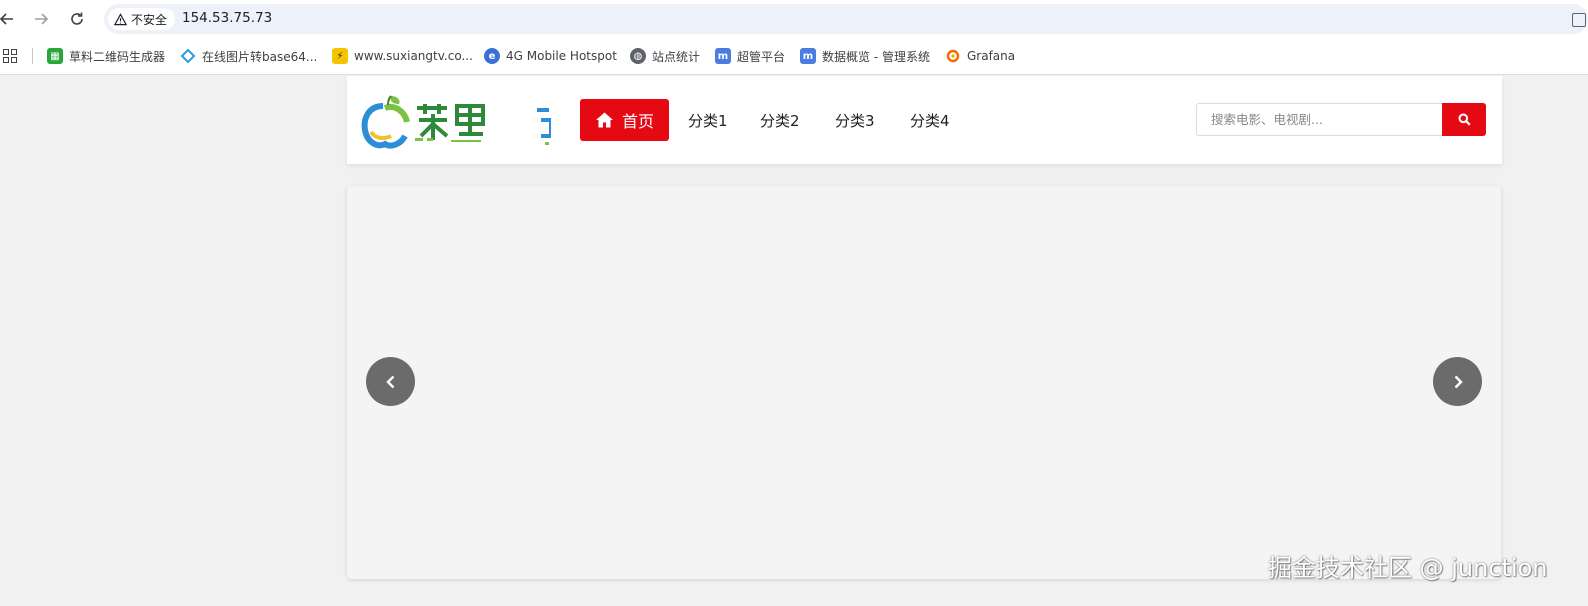  Describe the element at coordinates (6, 19) in the screenshot. I see `arrow-left-icon` at that location.